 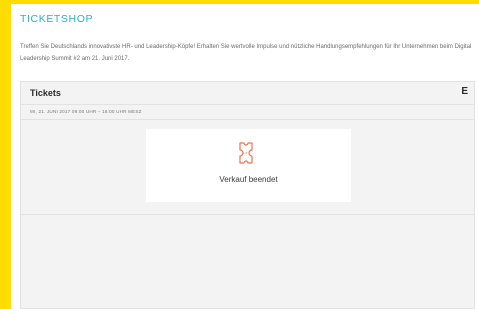 I want to click on page-title: TICKETSHOP, so click(x=57, y=19).